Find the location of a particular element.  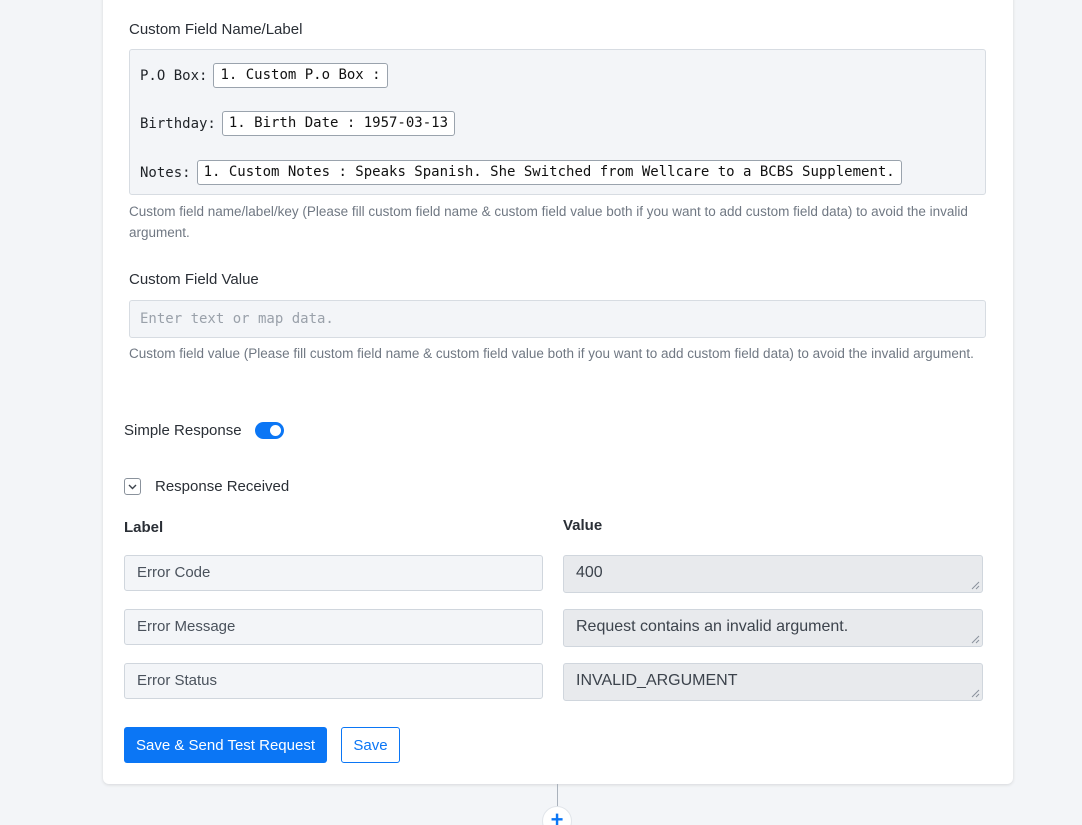

error-status-value: INVALID_ARGUMENT is located at coordinates (657, 680).